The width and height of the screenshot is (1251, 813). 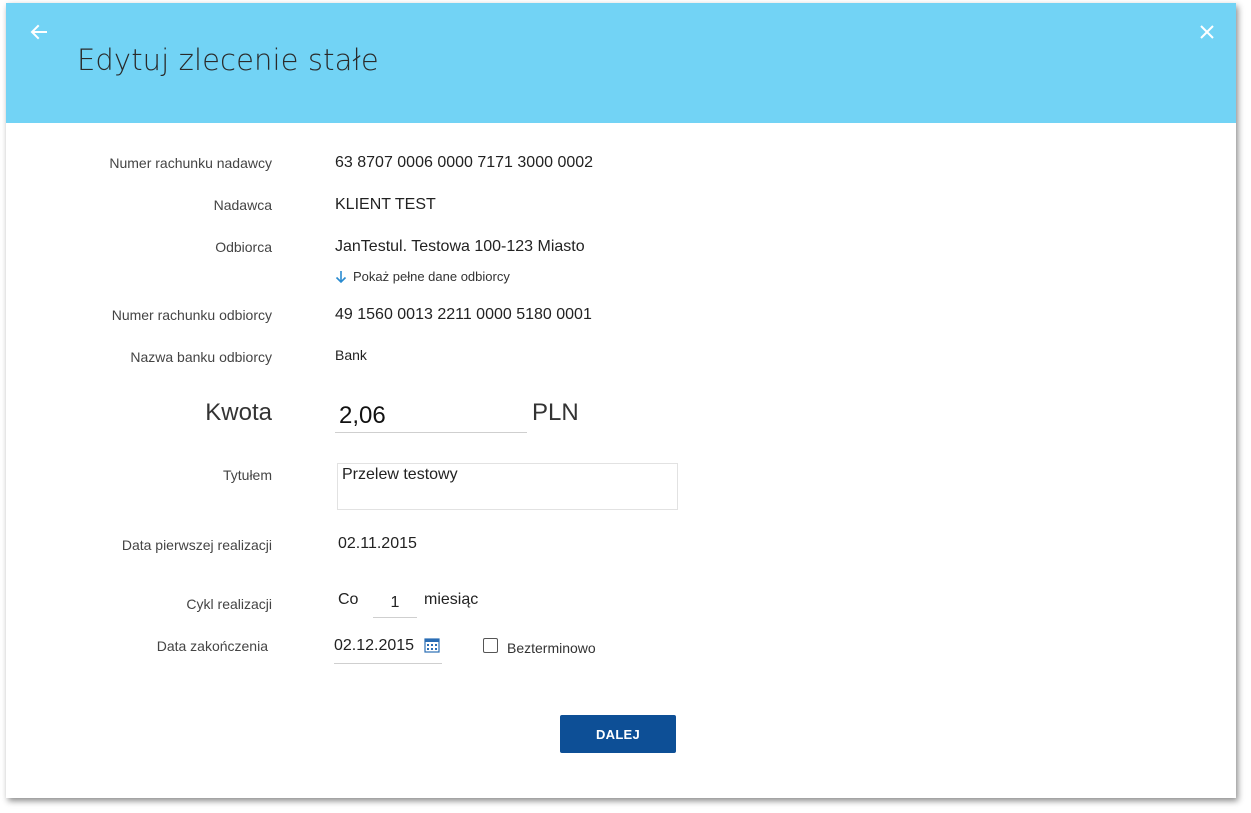 I want to click on end-date-field, so click(x=388, y=648).